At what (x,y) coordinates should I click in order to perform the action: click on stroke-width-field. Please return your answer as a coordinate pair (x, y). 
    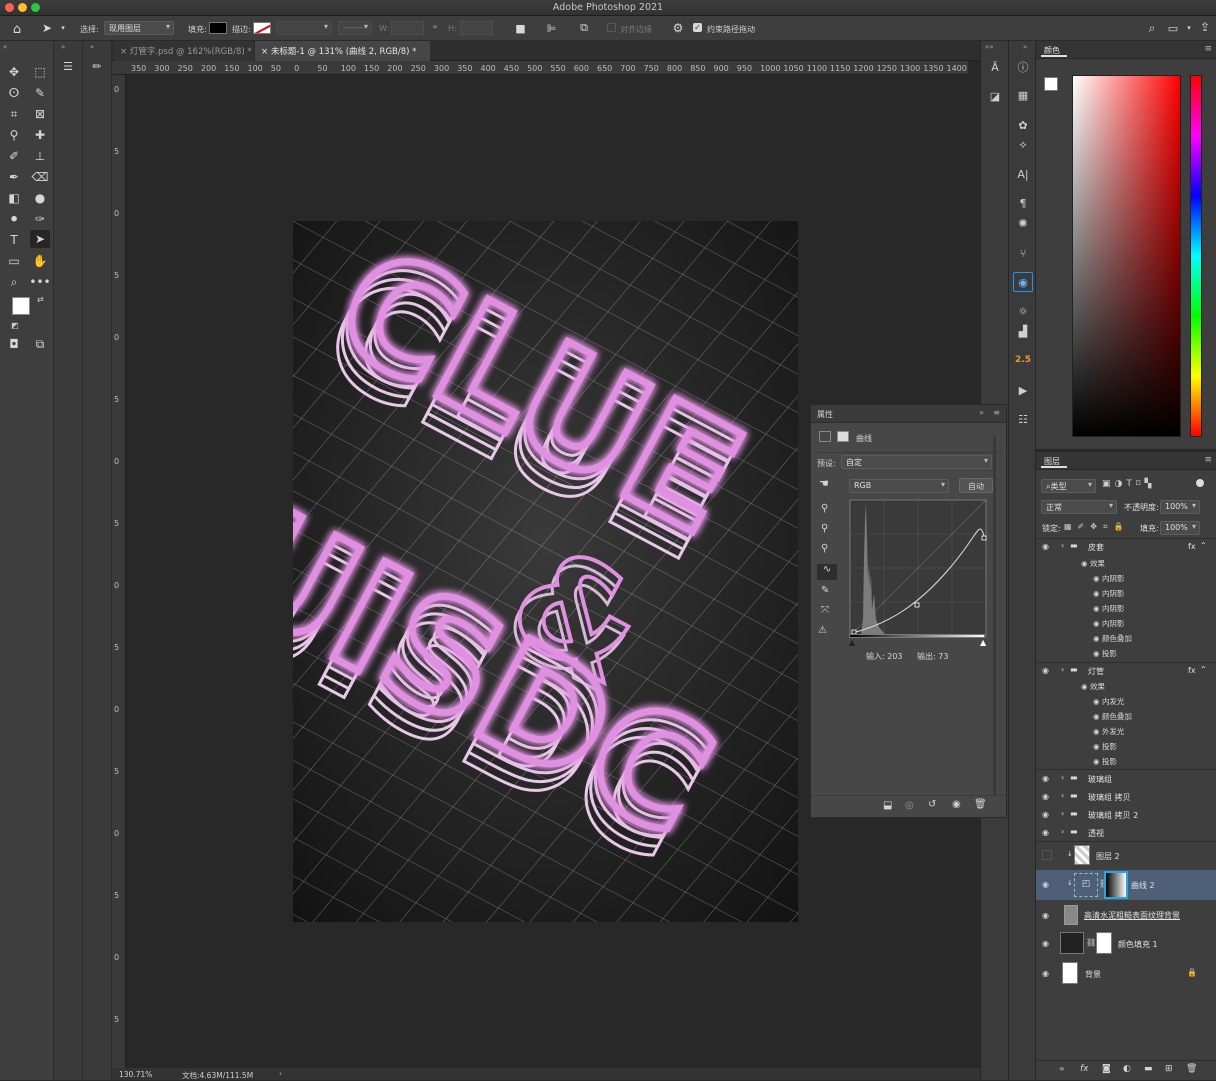
    Looking at the image, I should click on (304, 28).